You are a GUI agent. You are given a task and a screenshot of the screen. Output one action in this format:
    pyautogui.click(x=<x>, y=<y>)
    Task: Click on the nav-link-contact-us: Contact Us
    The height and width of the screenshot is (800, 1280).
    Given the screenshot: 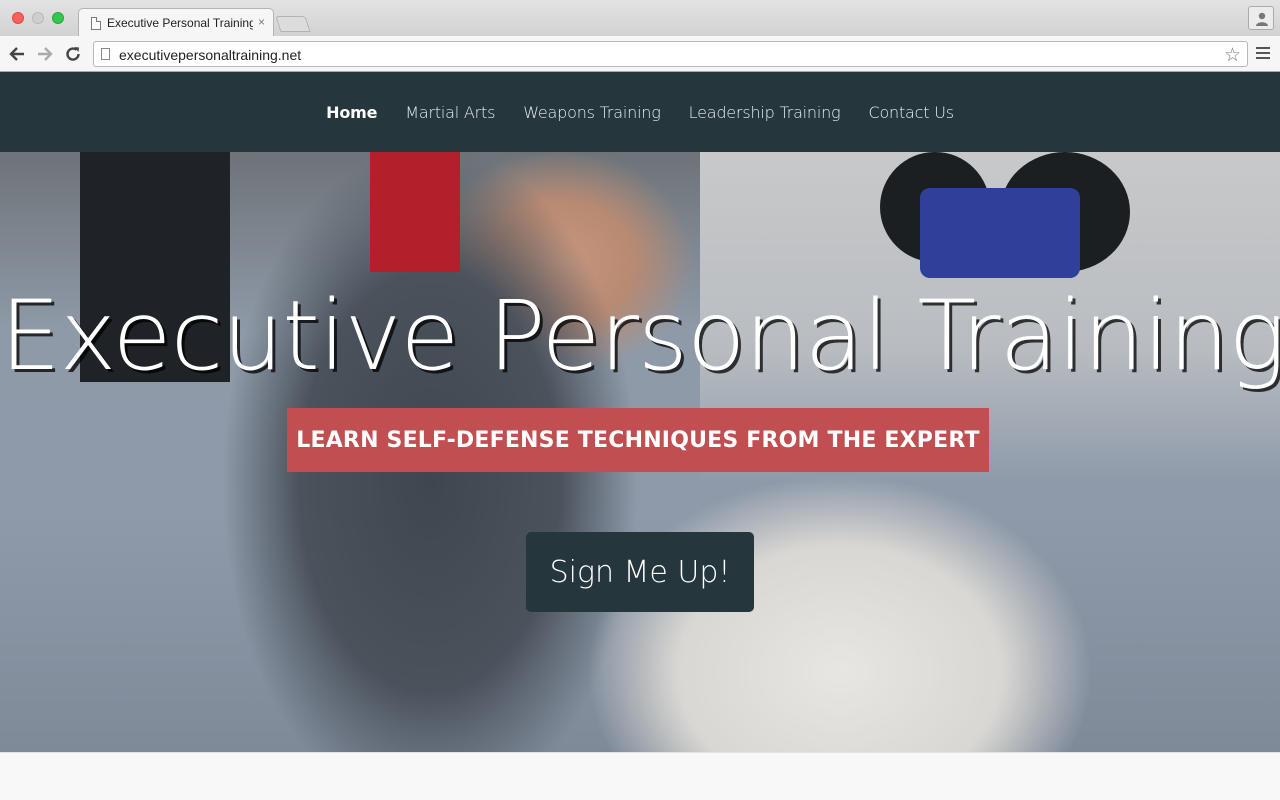 What is the action you would take?
    pyautogui.click(x=911, y=112)
    